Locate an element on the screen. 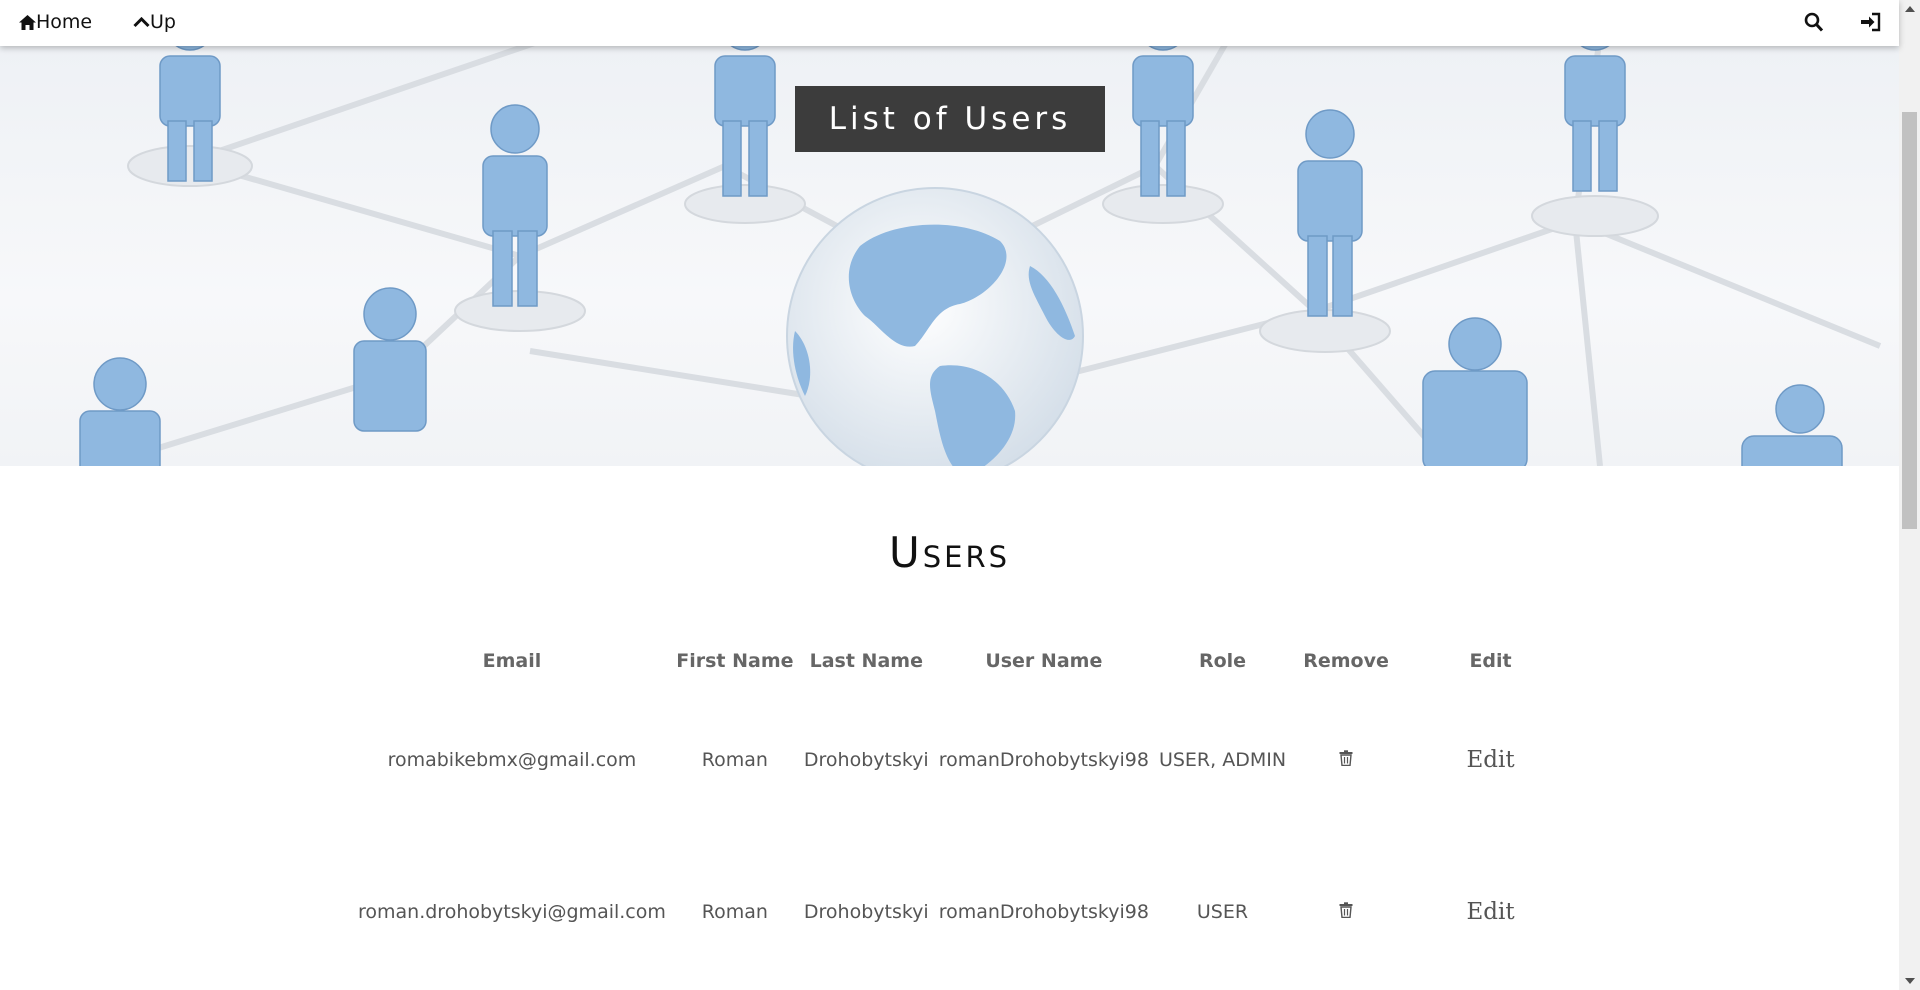 This screenshot has height=990, width=1920. column-header-first-name: First Name is located at coordinates (735, 661).